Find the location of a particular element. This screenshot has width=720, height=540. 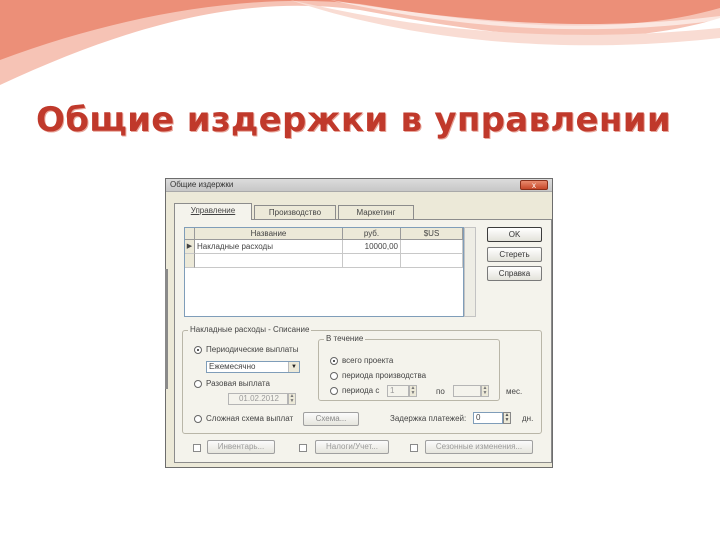

frequency-select: Ежемесячно ▼ is located at coordinates (253, 367).